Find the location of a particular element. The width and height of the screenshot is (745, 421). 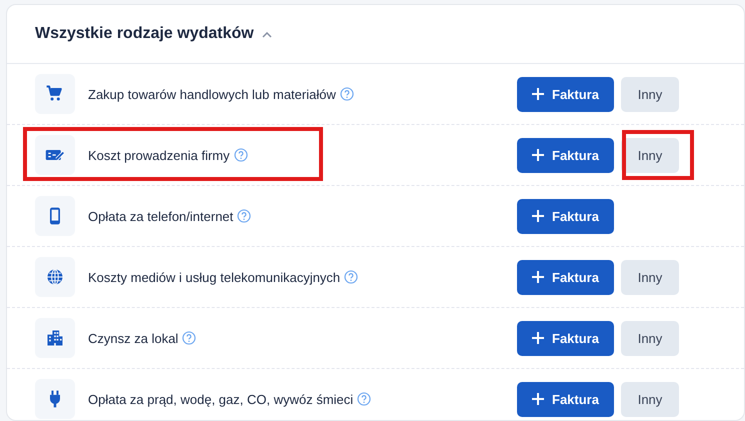

expense-label: Zakup towarów handlowych lub materiałów is located at coordinates (212, 94).